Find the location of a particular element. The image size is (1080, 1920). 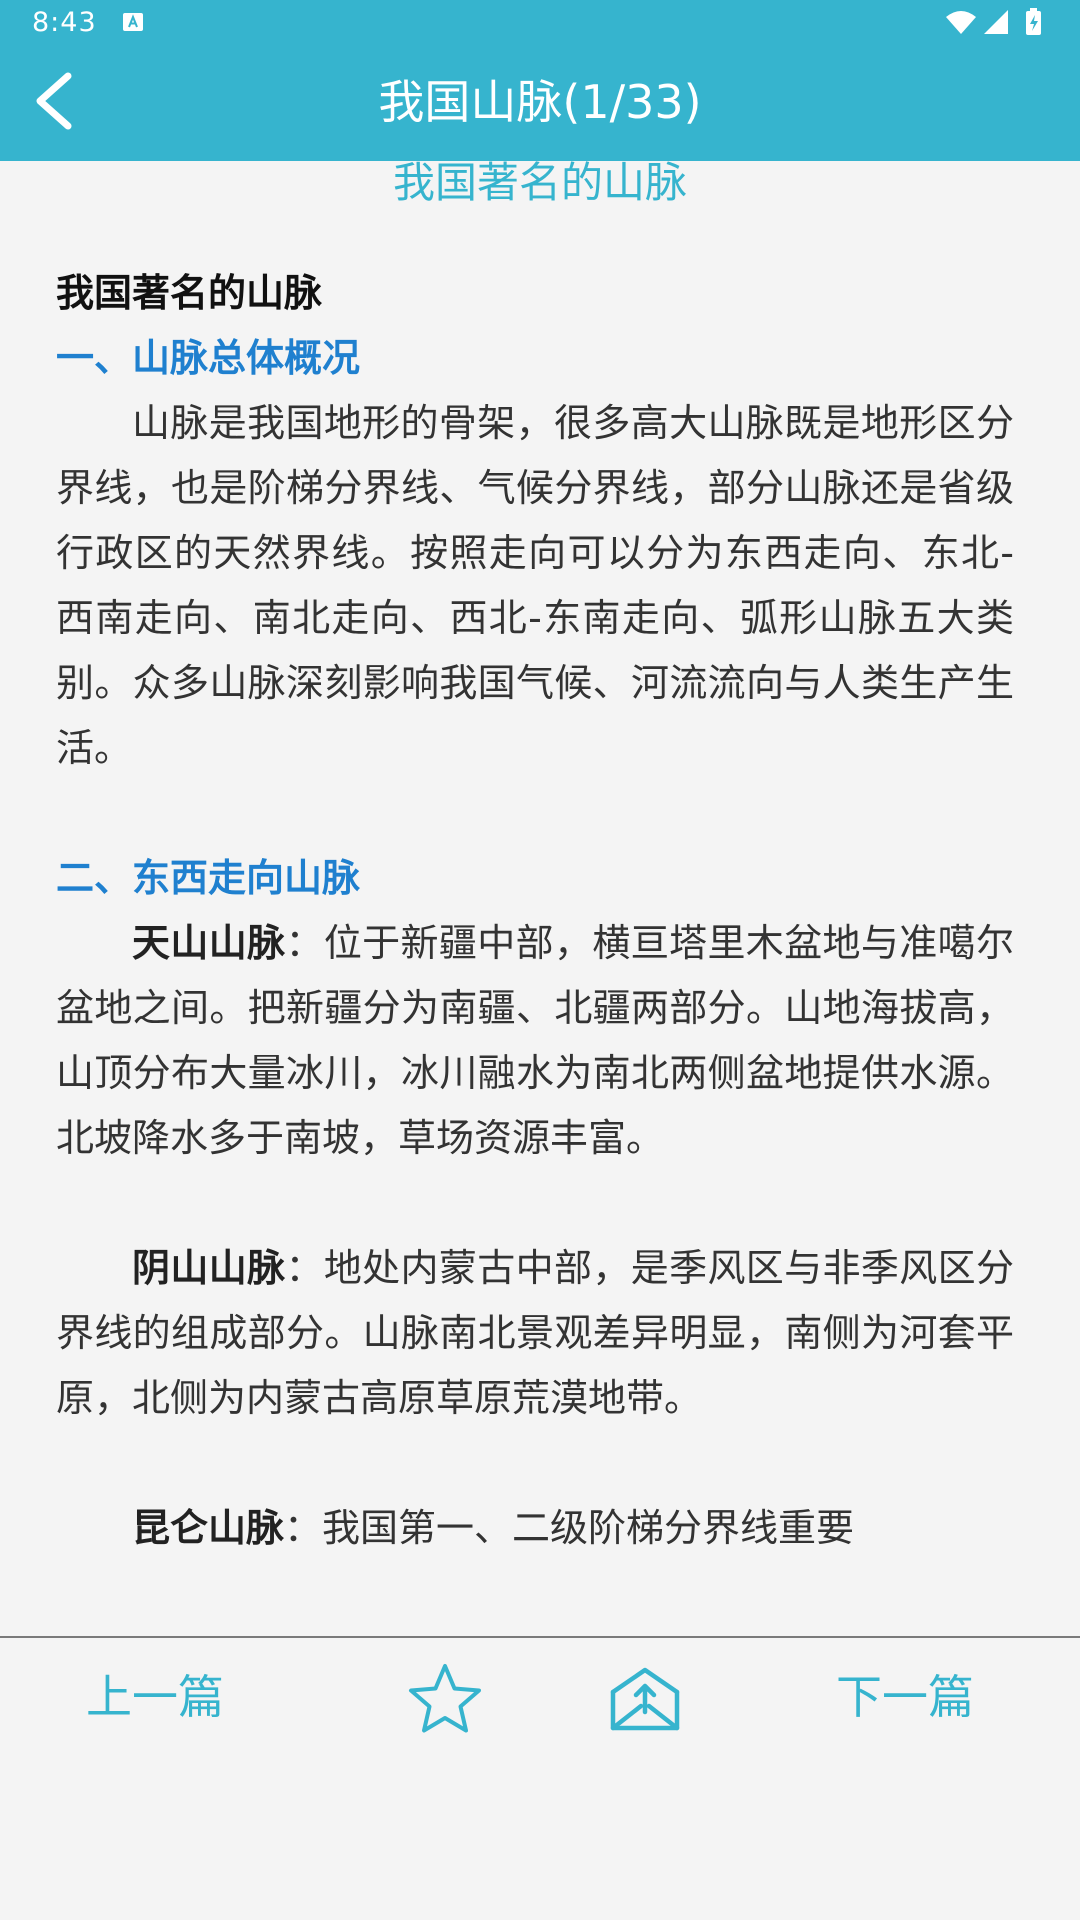

mountain-name: 阴山山脉 is located at coordinates (209, 1268).